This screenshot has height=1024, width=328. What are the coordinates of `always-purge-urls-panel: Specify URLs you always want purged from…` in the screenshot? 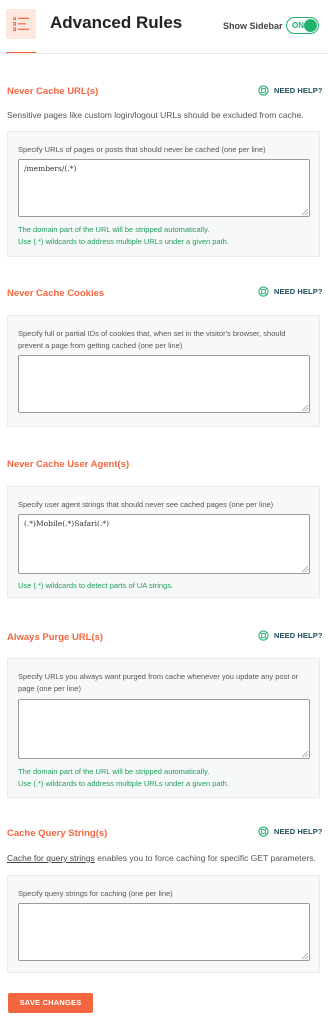 It's located at (163, 728).